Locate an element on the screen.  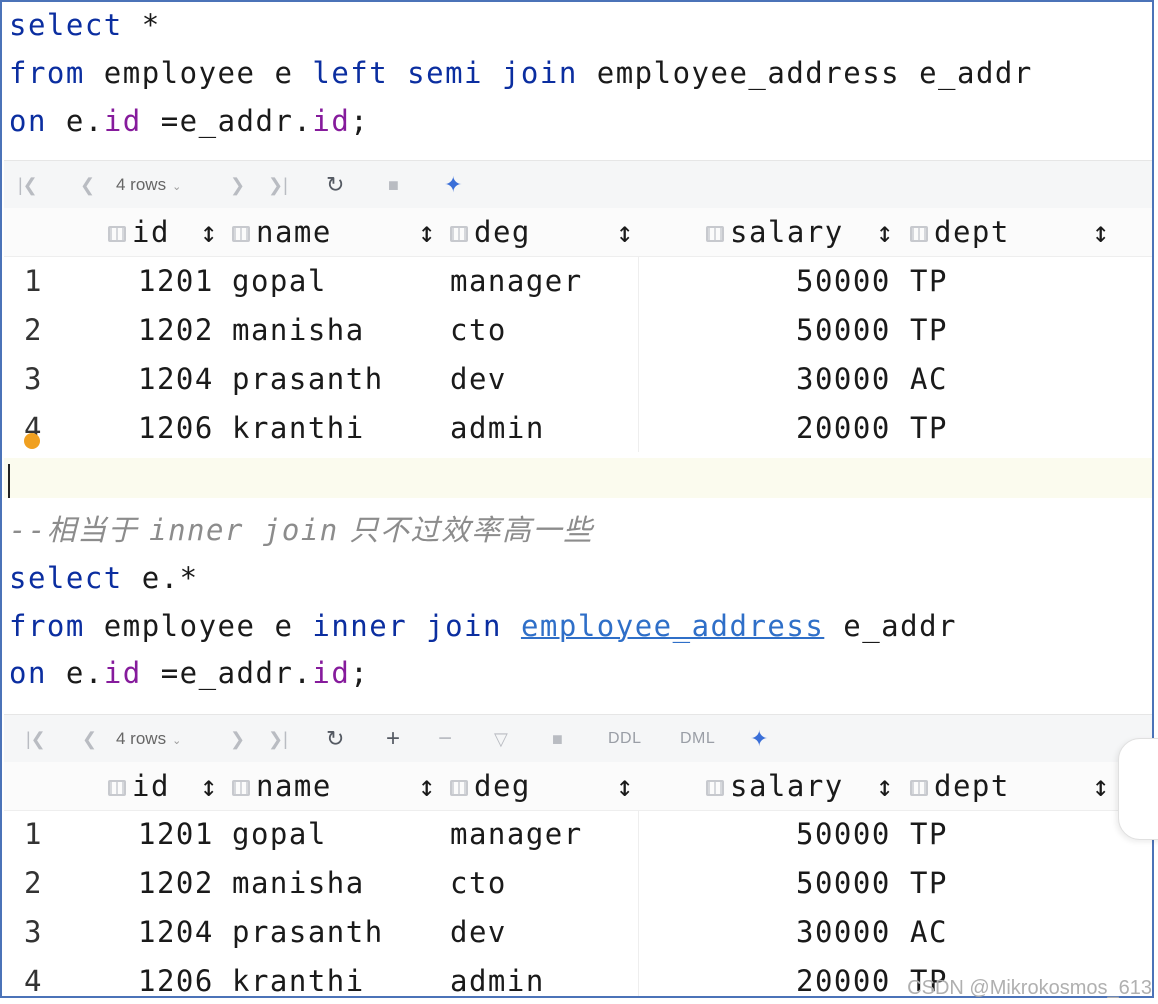
query1-line1: select * is located at coordinates (85, 25).